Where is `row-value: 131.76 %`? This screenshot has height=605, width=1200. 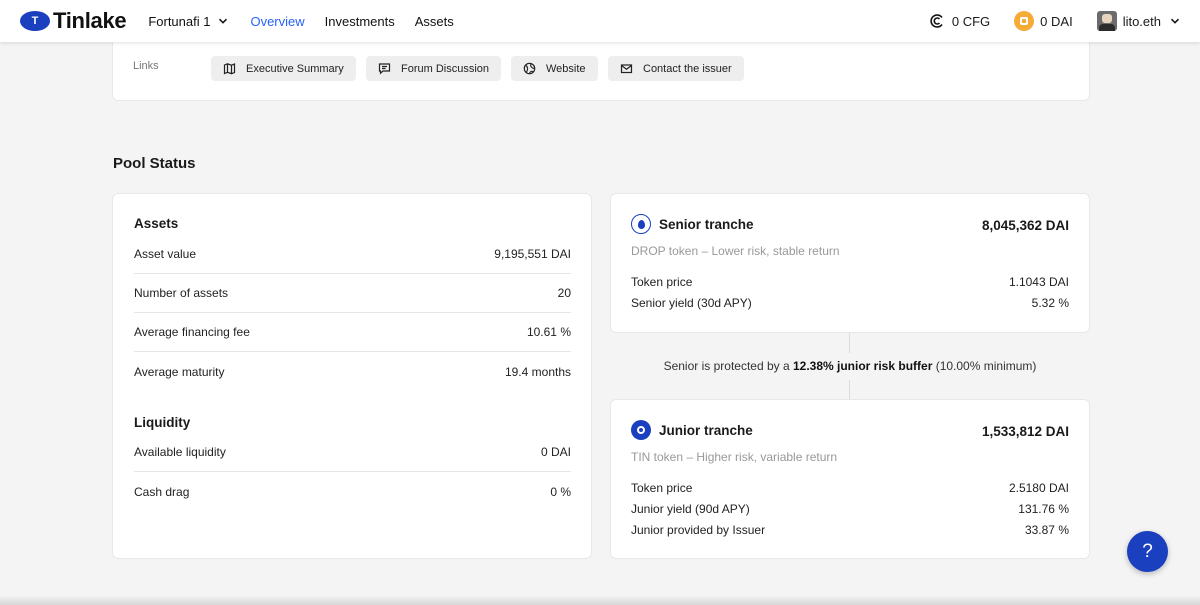
row-value: 131.76 % is located at coordinates (1043, 509).